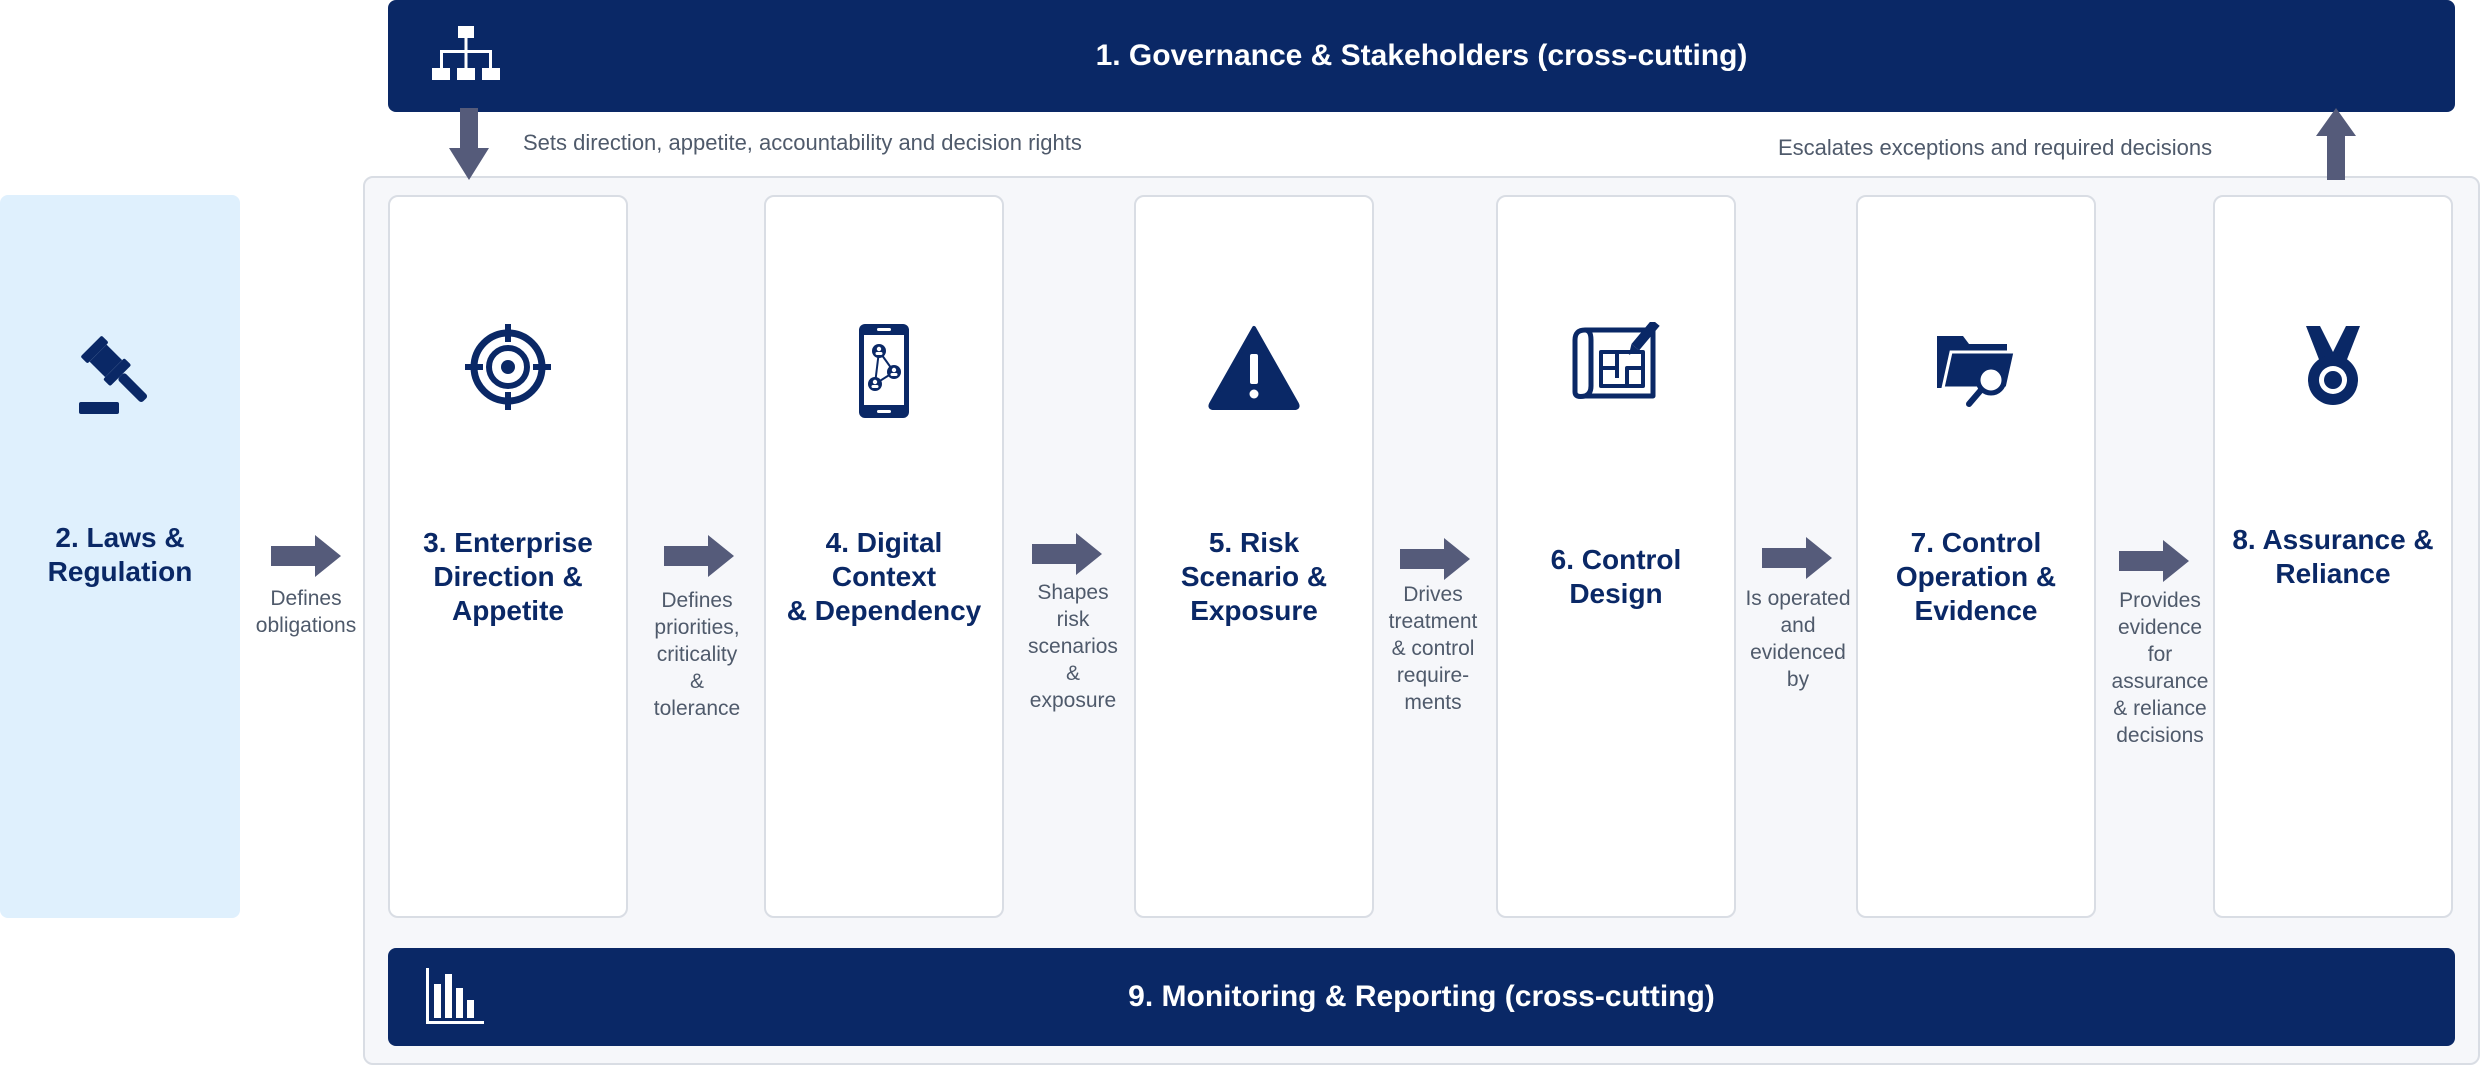 Image resolution: width=2480 pixels, height=1068 pixels. Describe the element at coordinates (1254, 368) in the screenshot. I see `warning-icon` at that location.